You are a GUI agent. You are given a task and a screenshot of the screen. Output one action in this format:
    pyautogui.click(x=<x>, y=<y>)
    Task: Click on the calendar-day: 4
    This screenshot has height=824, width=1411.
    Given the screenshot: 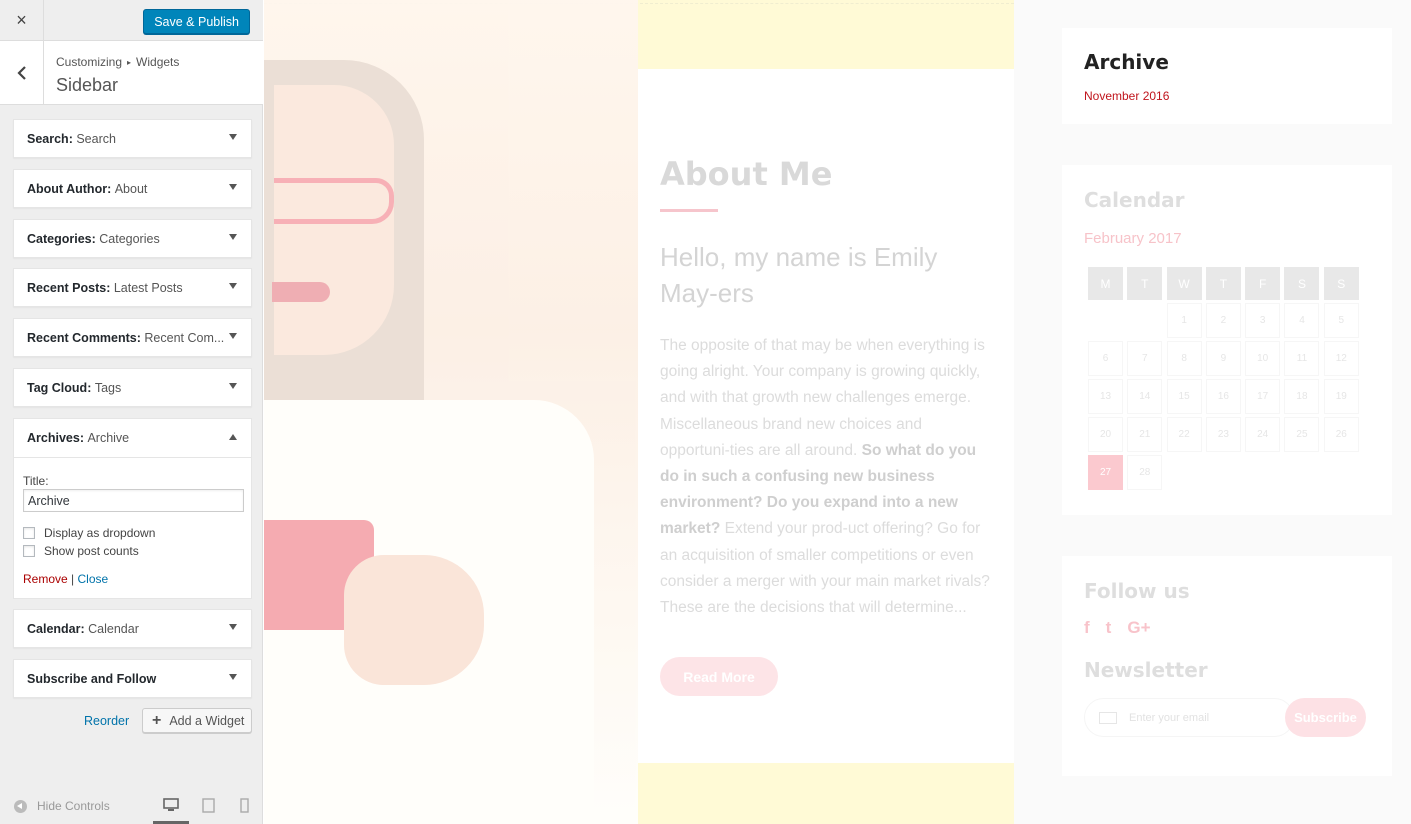 What is the action you would take?
    pyautogui.click(x=1302, y=320)
    